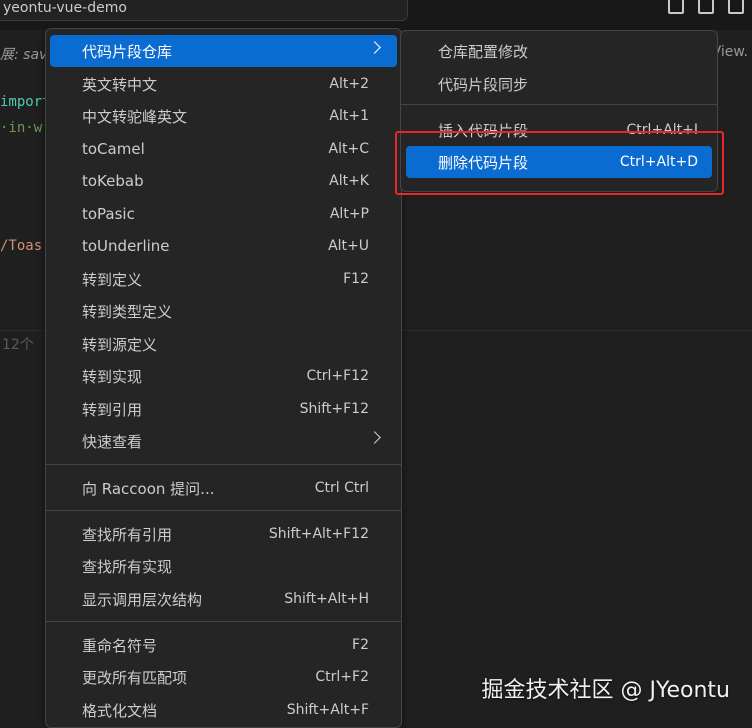 Image resolution: width=752 pixels, height=728 pixels. Describe the element at coordinates (112, 441) in the screenshot. I see `menu-item-label: 快速查看` at that location.